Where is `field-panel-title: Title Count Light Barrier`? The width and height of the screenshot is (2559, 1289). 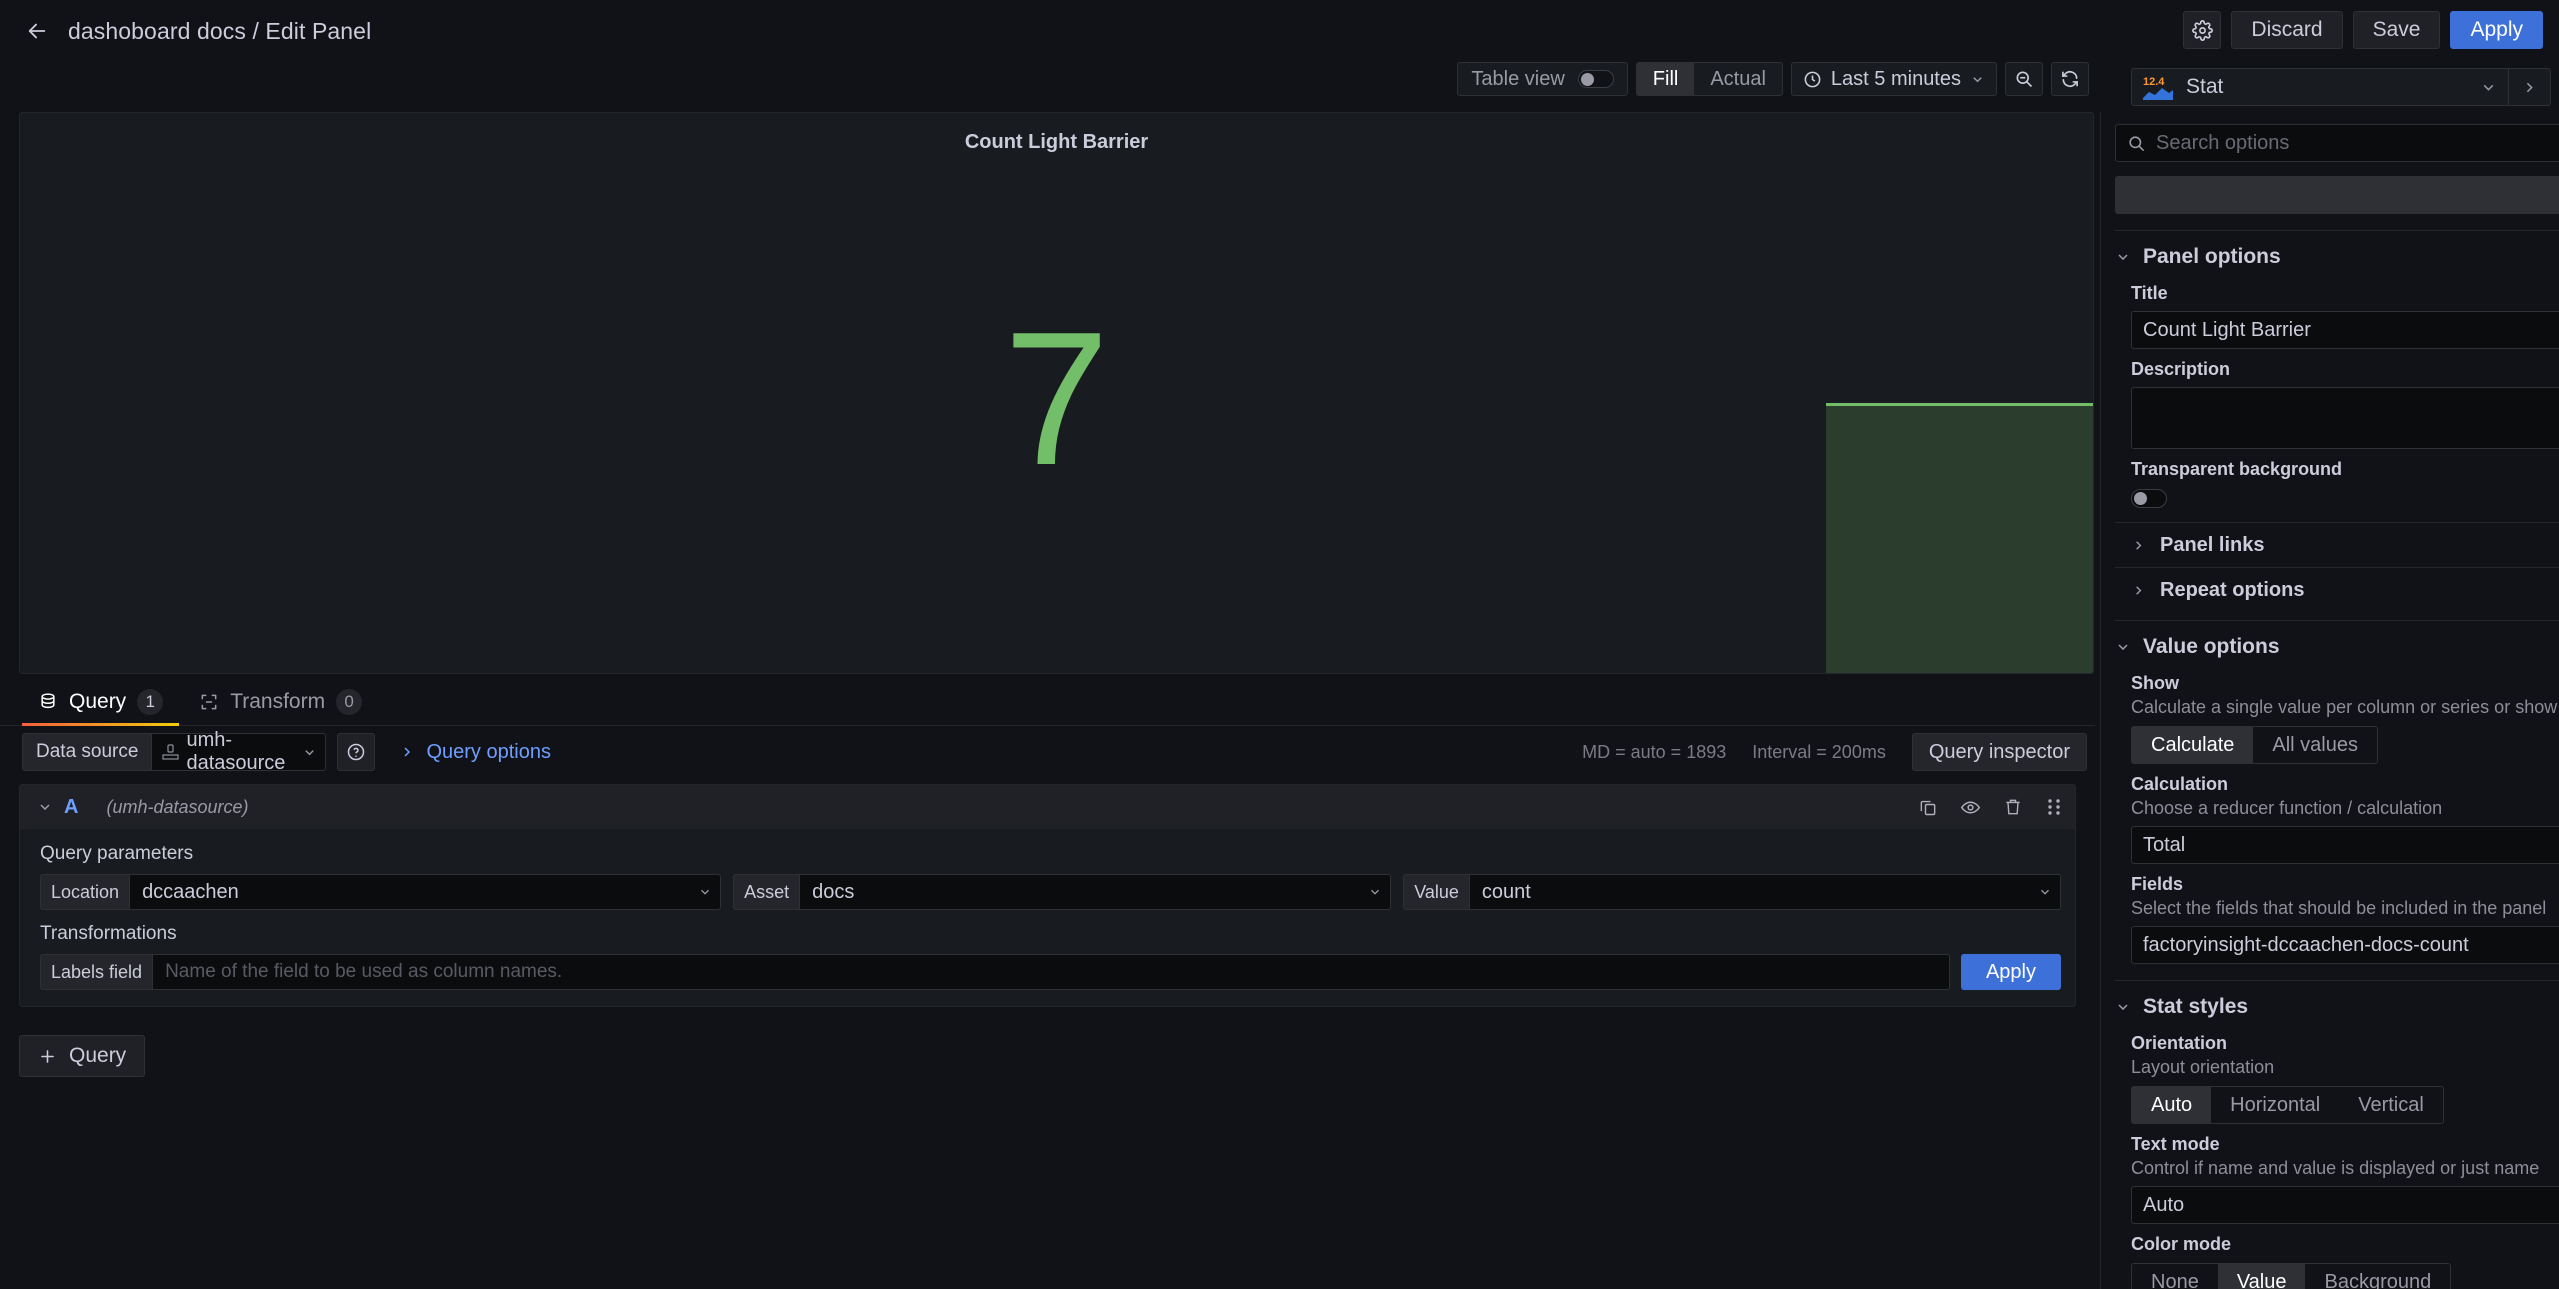
field-panel-title: Title Count Light Barrier is located at coordinates (2337, 311).